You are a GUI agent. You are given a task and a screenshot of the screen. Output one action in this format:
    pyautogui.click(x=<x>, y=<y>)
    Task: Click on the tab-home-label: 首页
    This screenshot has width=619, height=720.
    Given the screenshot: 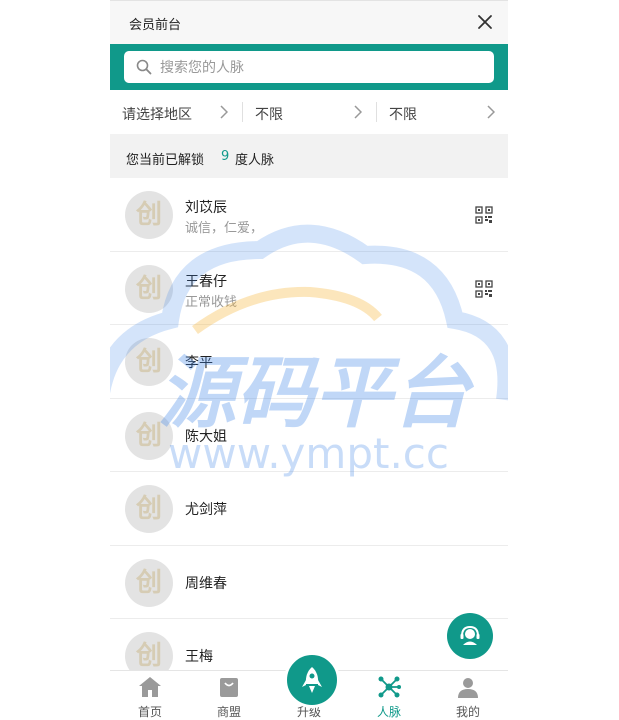 What is the action you would take?
    pyautogui.click(x=149, y=712)
    